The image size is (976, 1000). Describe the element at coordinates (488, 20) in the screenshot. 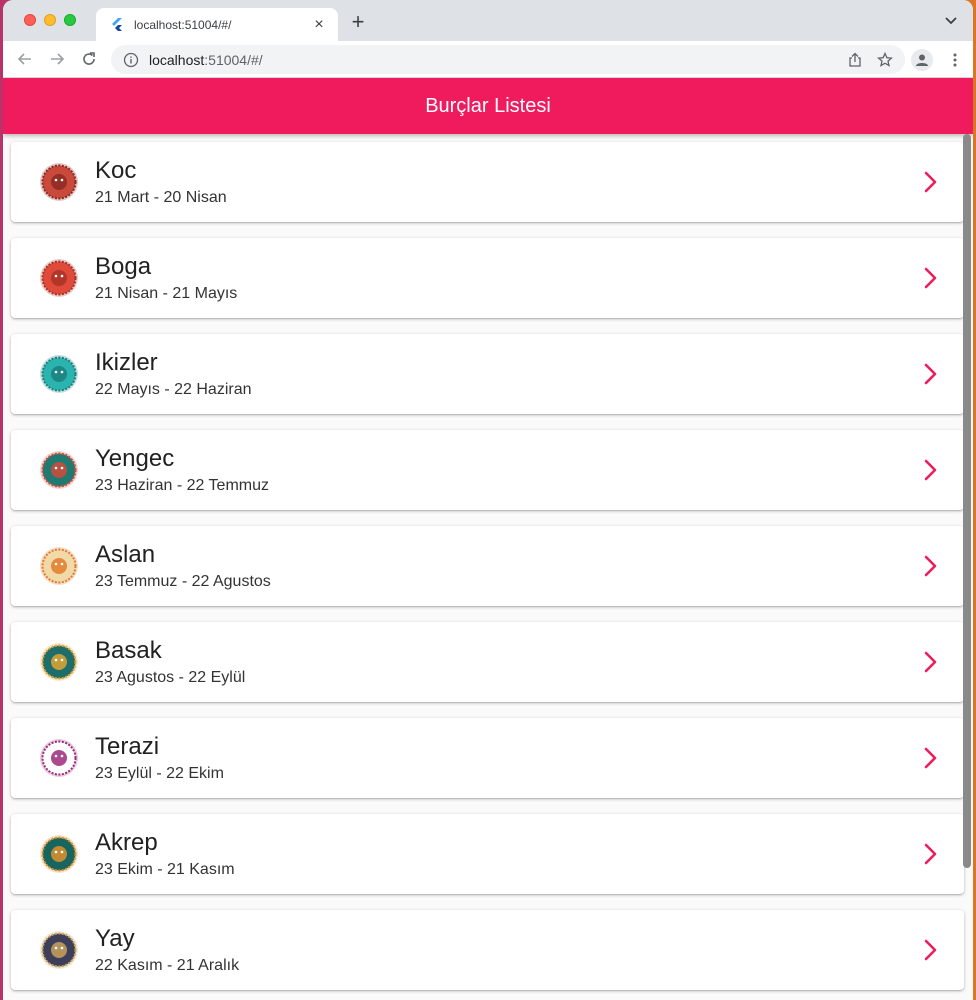

I see `tab-strip: localhost:51004/#/ × +` at that location.